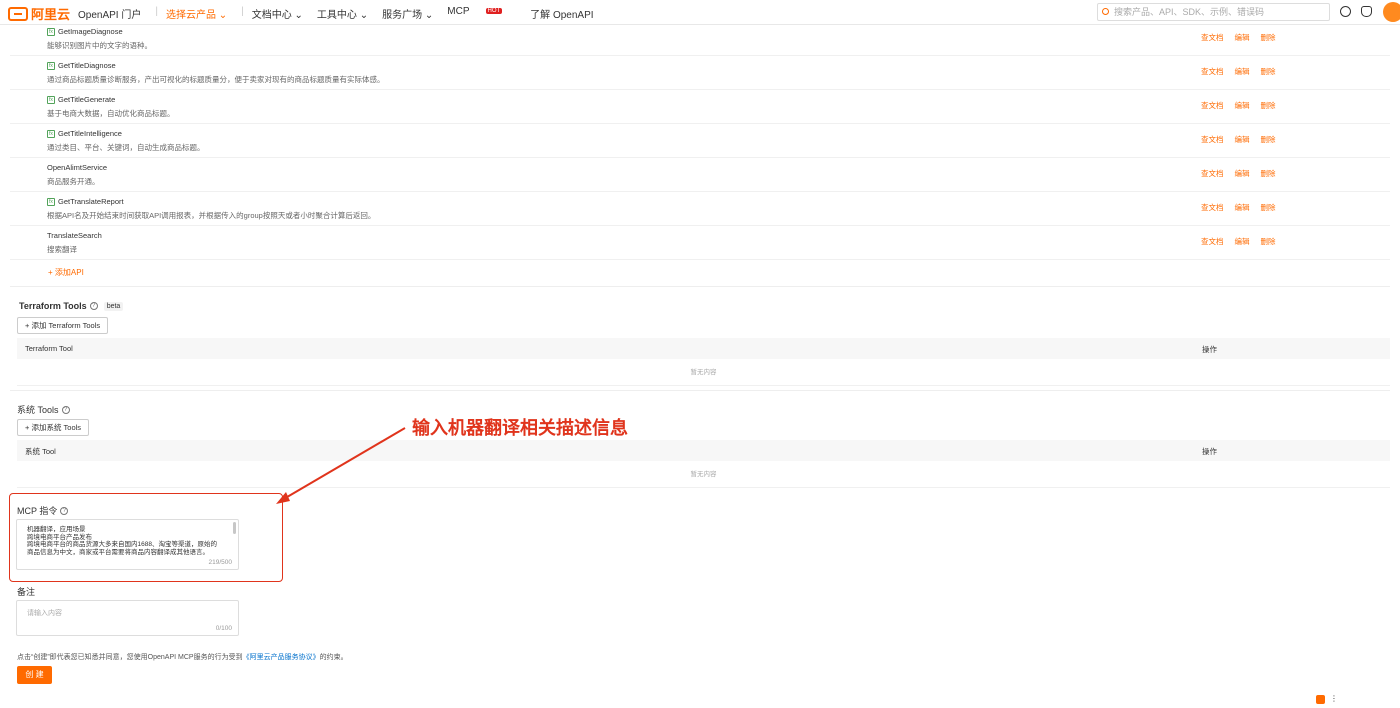  I want to click on agreement-suffix: 的约束。, so click(333, 657).